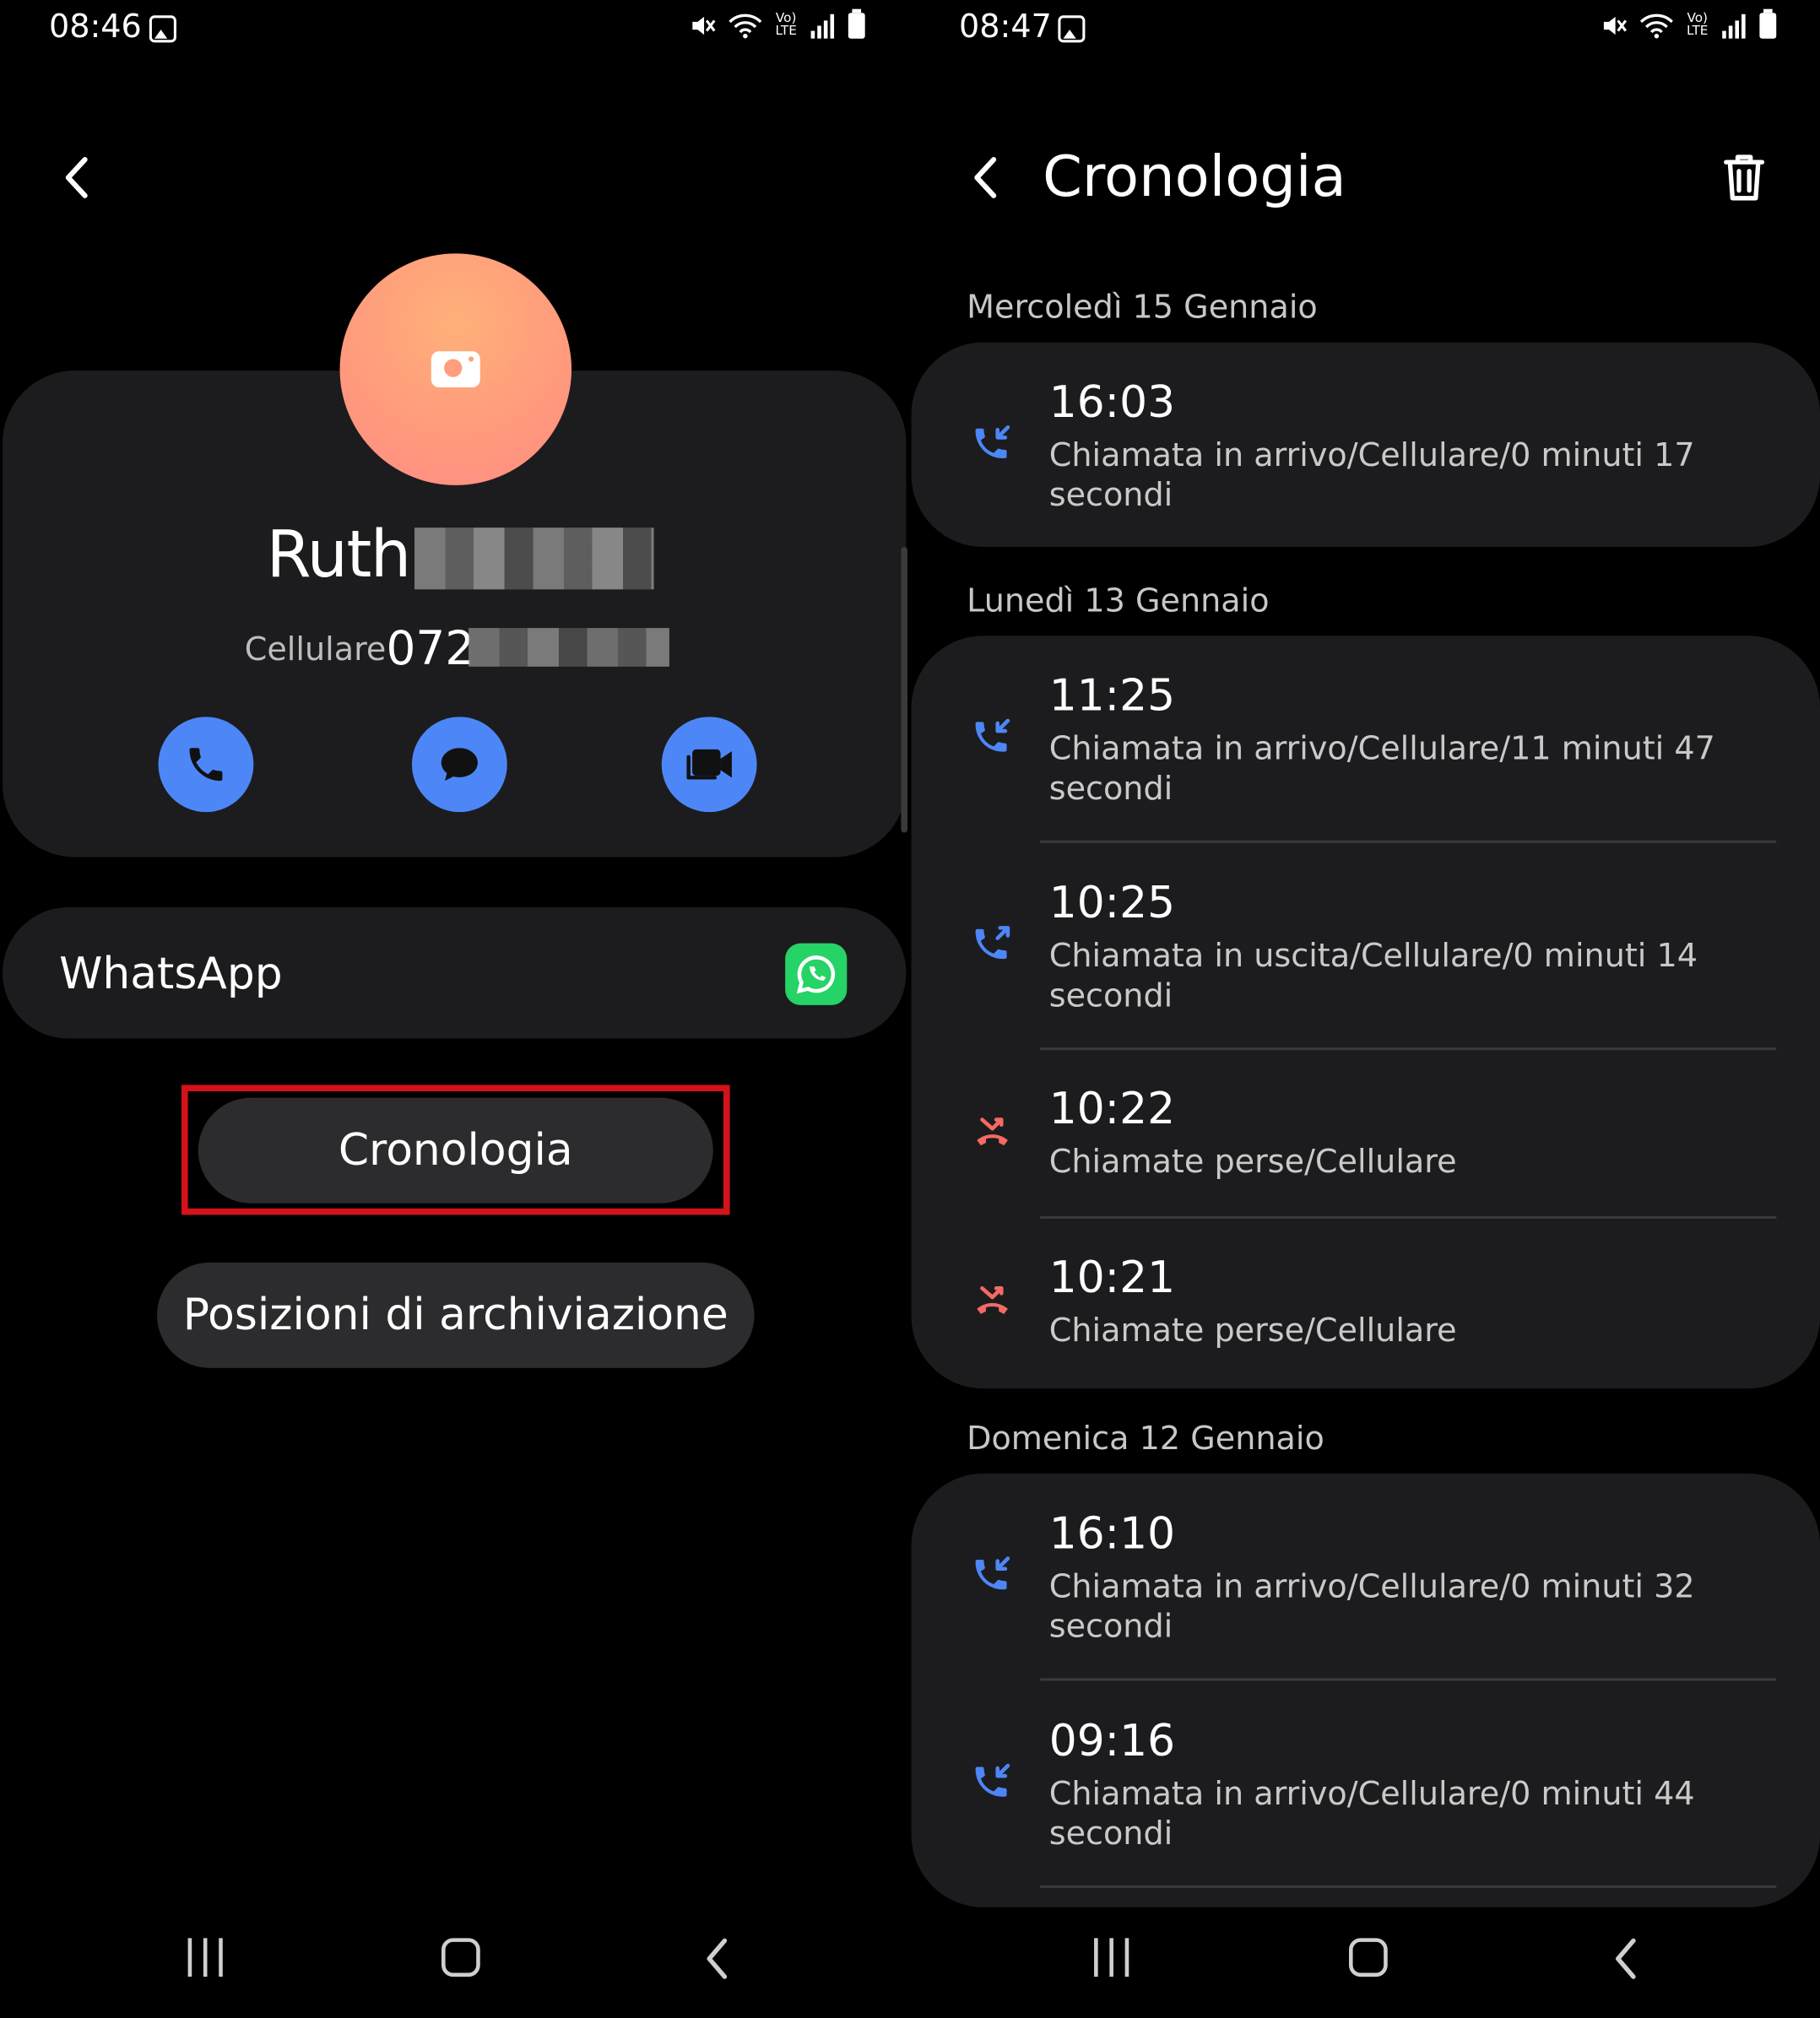 Image resolution: width=1820 pixels, height=2018 pixels. Describe the element at coordinates (1366, 1134) in the screenshot. I see `history-entry: 10:22 Chiamate perse/Cellulare` at that location.